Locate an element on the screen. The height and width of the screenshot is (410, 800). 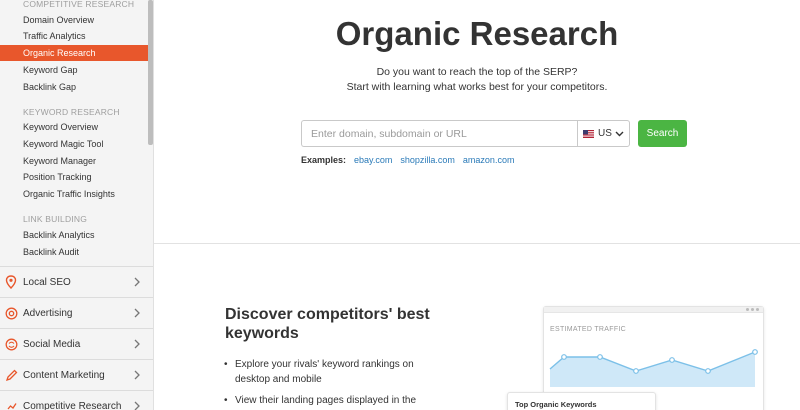
section-title-link-building: LINK BUILDING is located at coordinates (55, 219).